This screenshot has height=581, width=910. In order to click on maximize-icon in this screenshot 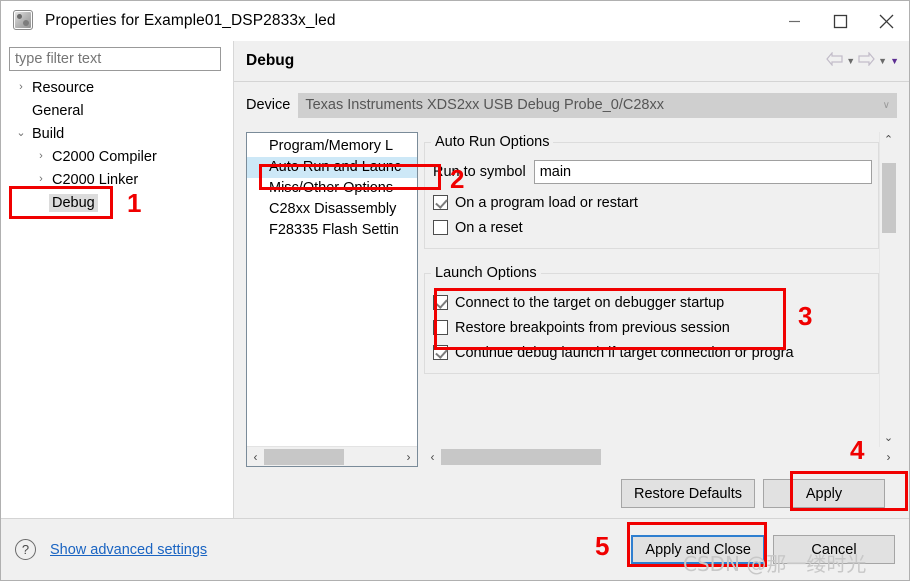, I will do `click(840, 21)`.